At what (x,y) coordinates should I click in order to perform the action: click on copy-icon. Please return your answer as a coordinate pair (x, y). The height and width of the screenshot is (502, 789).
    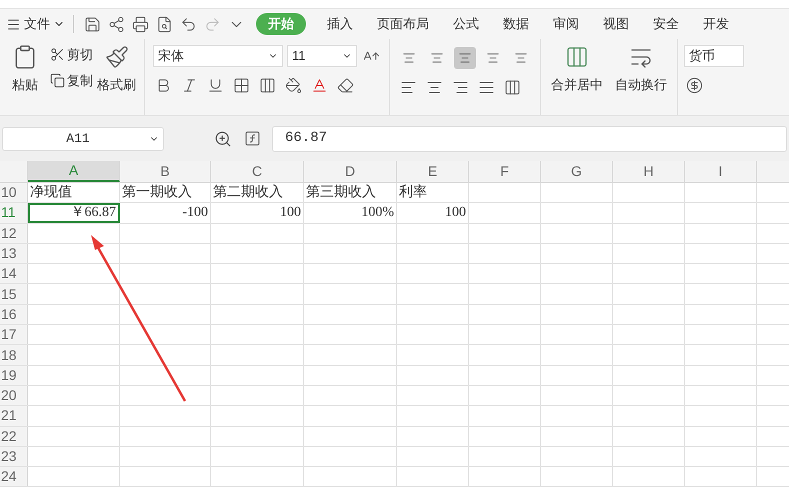
    Looking at the image, I should click on (57, 80).